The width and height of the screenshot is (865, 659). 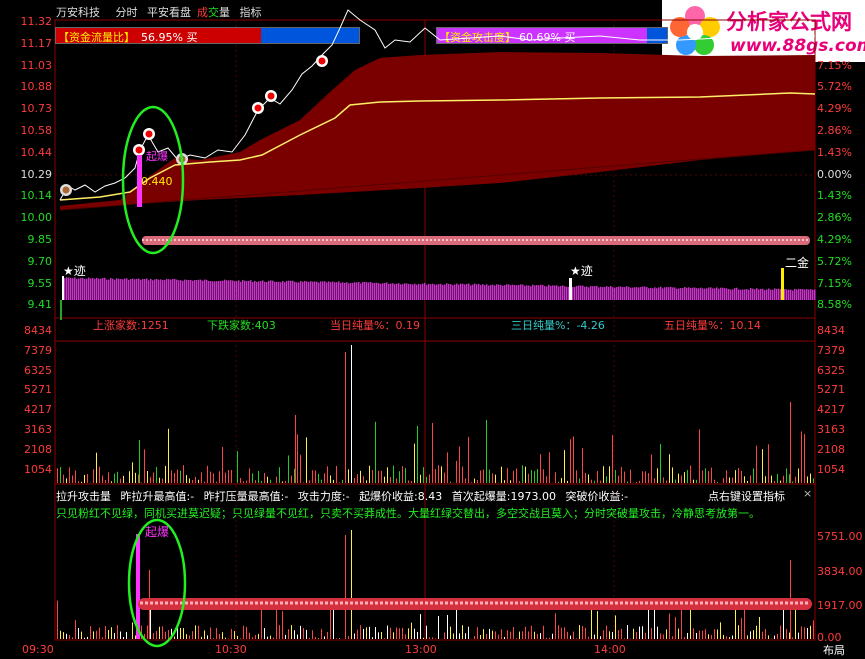 I want to click on time-0930: 09:30, so click(x=38, y=649).